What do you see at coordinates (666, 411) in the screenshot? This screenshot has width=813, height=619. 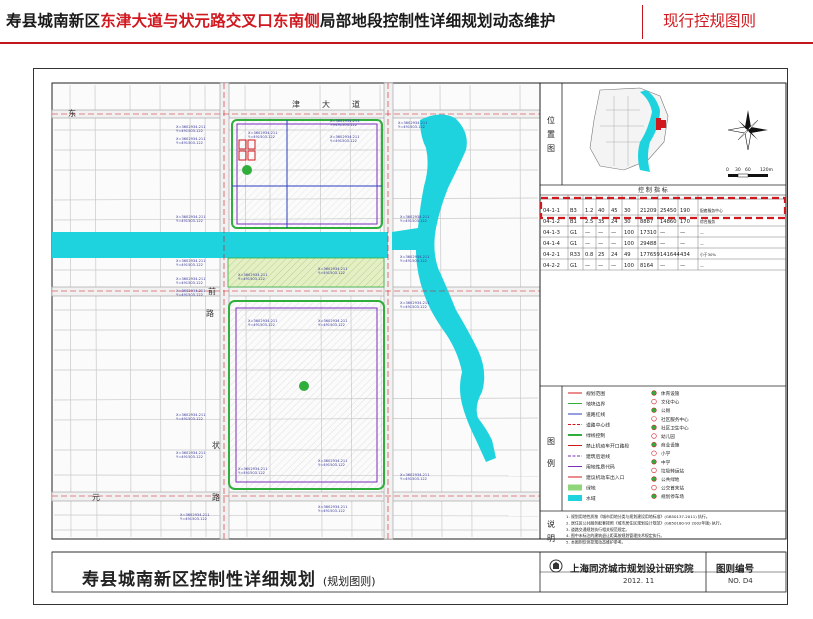 I see `legend-item: 公厕` at bounding box center [666, 411].